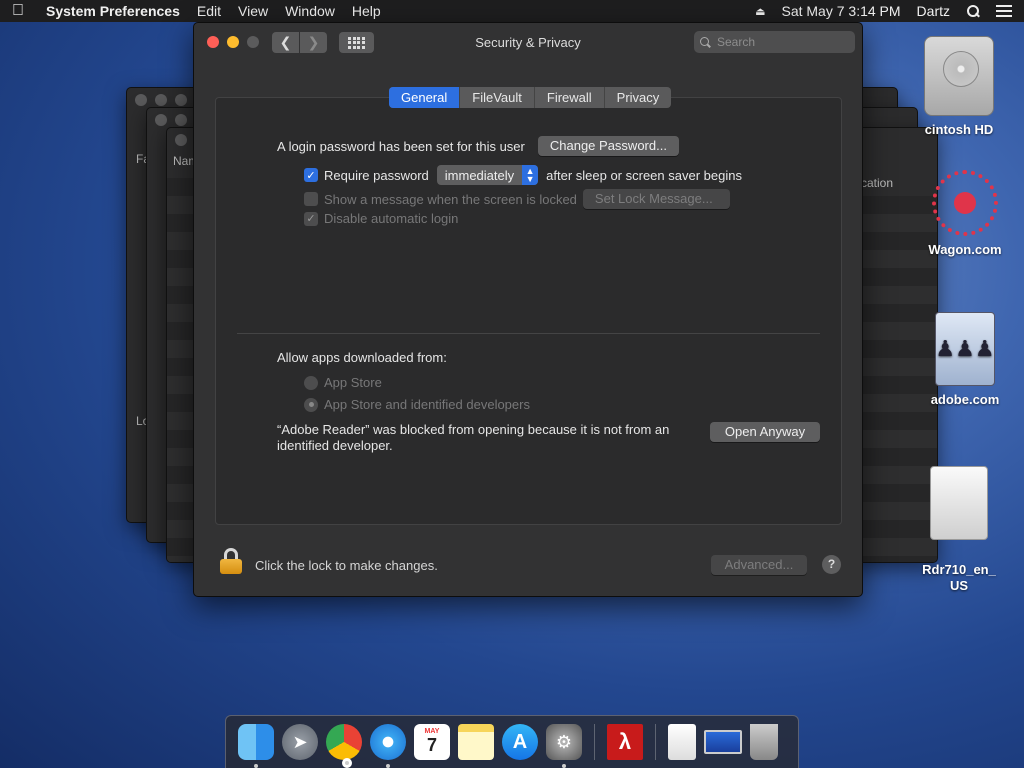 The width and height of the screenshot is (1024, 768). I want to click on desktop-icon-wagon: Wagon.com, so click(965, 213).